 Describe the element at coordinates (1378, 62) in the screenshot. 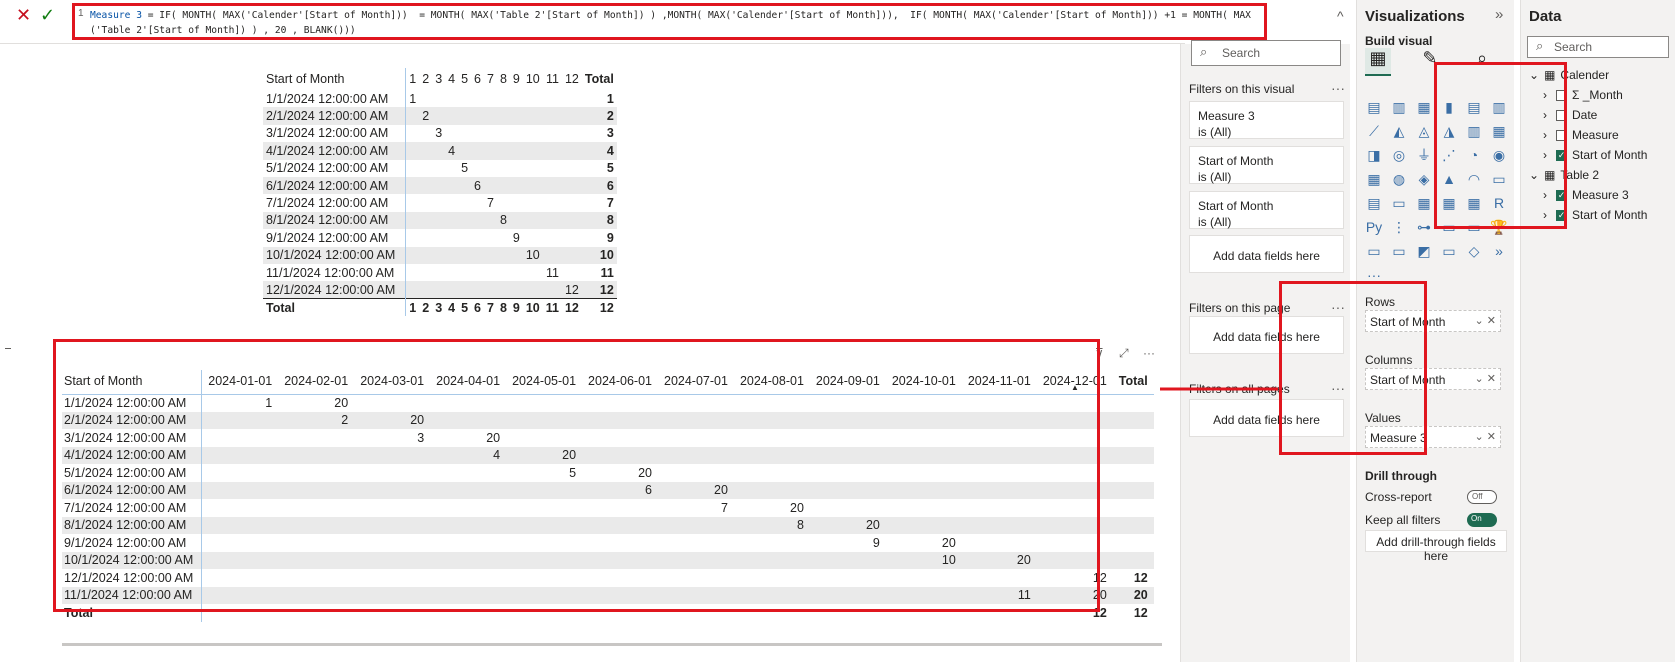

I see `build-visual-tab-icon: ▦` at that location.